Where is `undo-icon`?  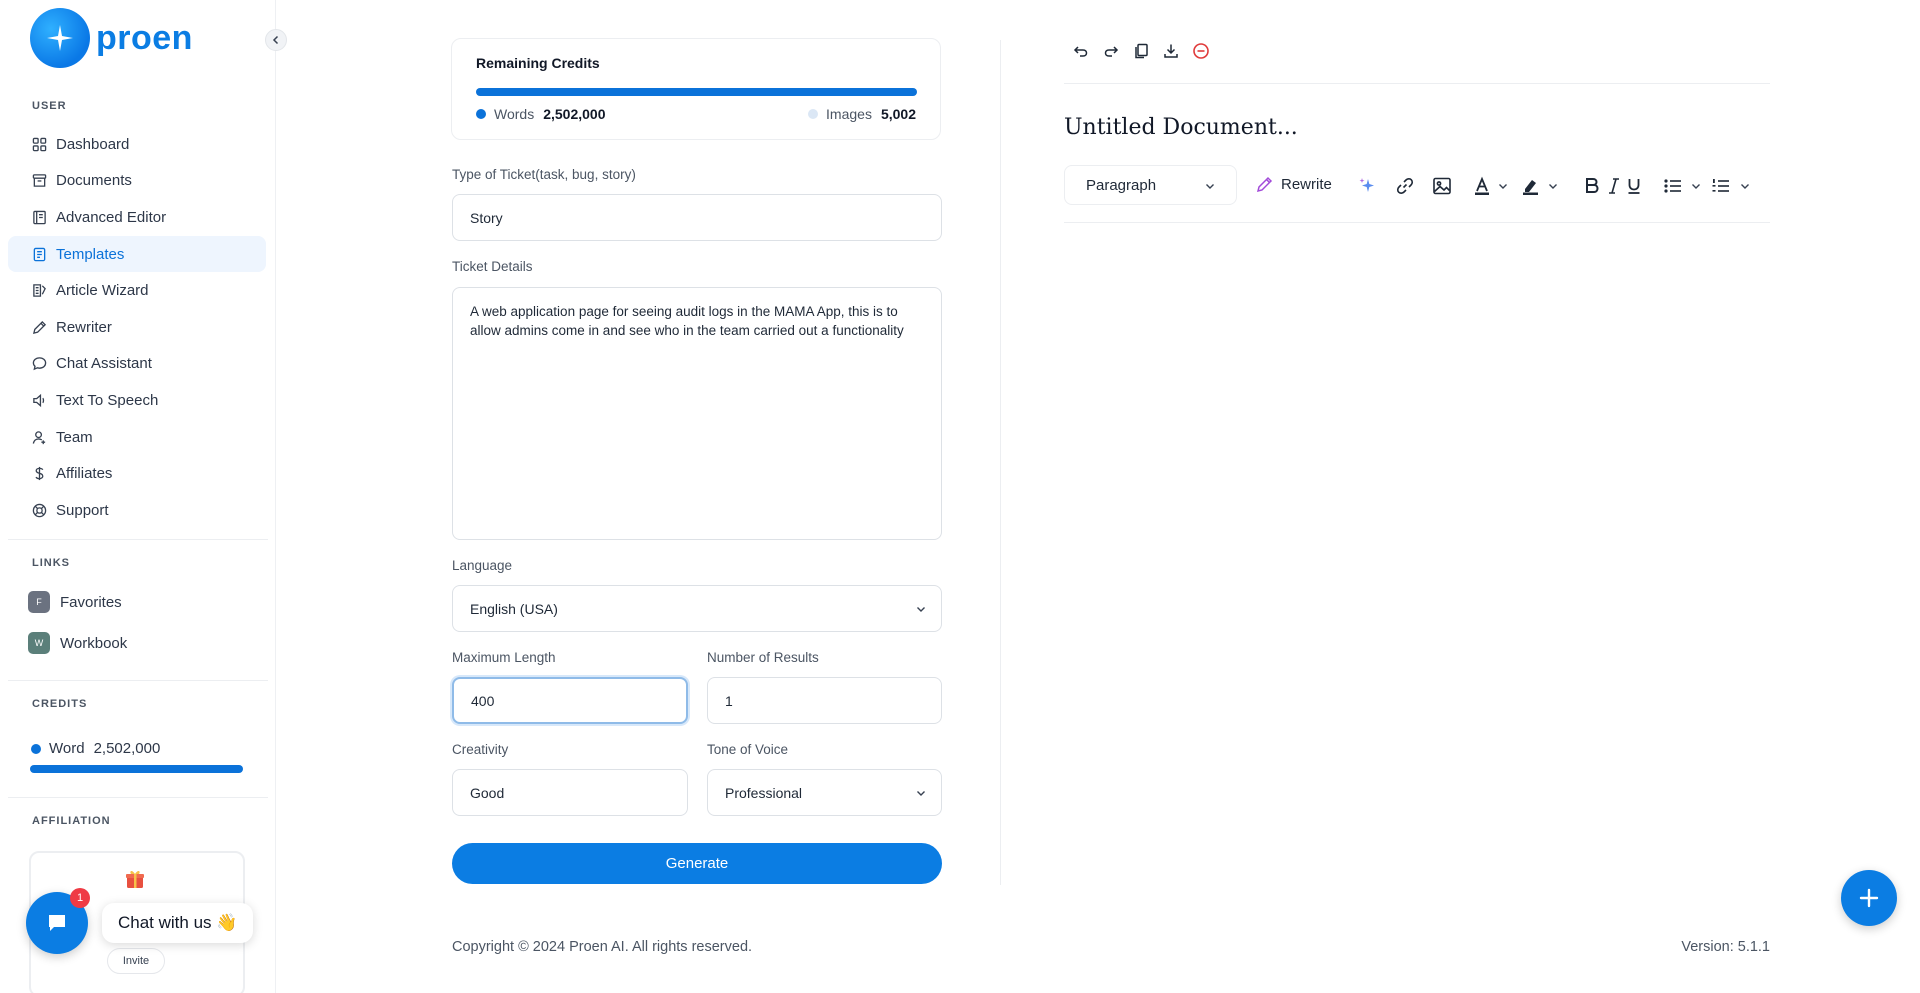 undo-icon is located at coordinates (1081, 51).